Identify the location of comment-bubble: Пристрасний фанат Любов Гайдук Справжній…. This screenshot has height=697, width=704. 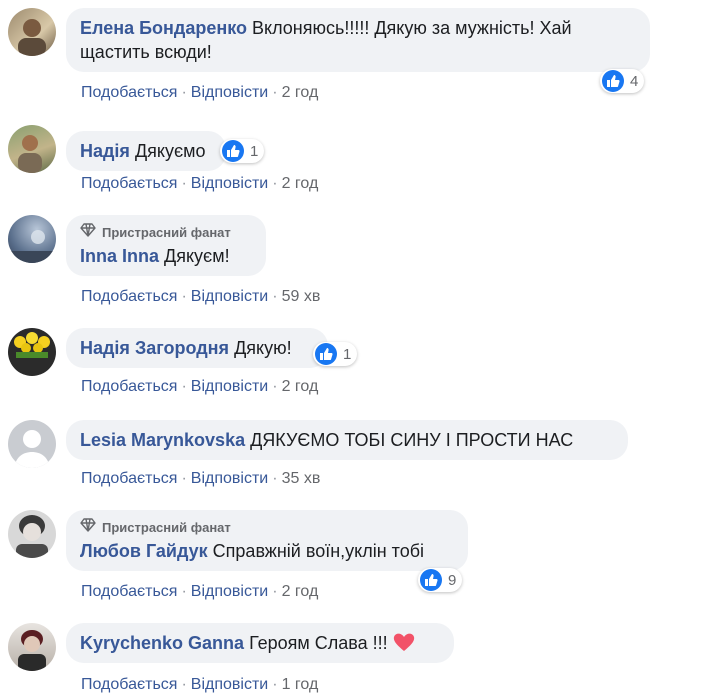
(267, 540).